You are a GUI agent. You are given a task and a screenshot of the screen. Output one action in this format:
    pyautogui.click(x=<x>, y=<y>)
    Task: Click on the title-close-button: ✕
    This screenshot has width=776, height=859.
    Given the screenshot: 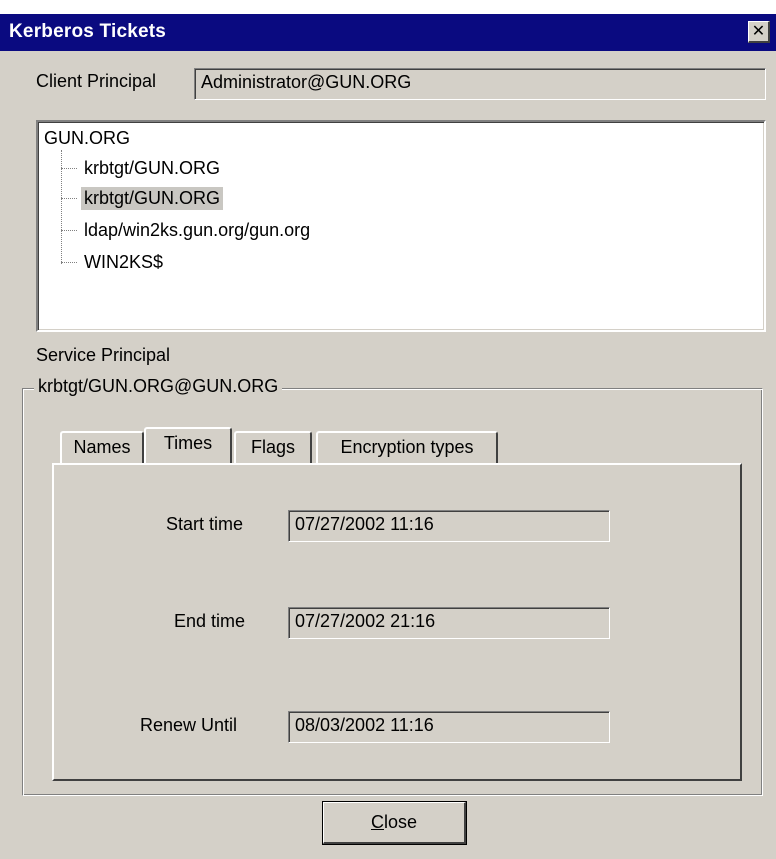 What is the action you would take?
    pyautogui.click(x=759, y=32)
    